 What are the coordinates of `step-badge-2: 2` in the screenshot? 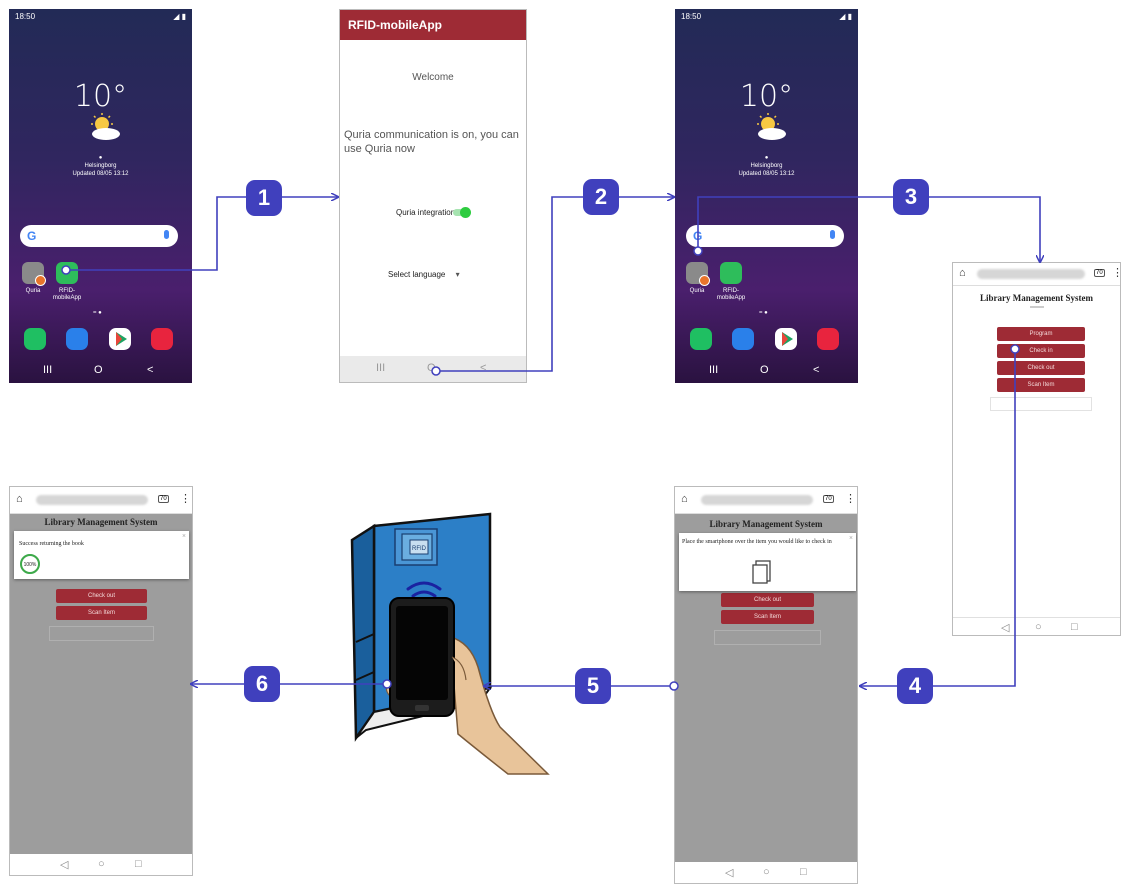 It's located at (601, 197).